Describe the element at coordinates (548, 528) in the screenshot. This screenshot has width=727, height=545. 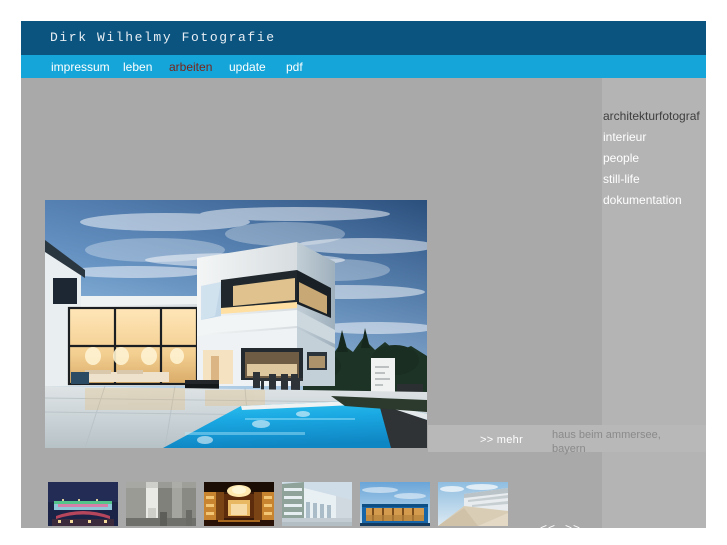
I see `pager-prev-icon: <<` at that location.